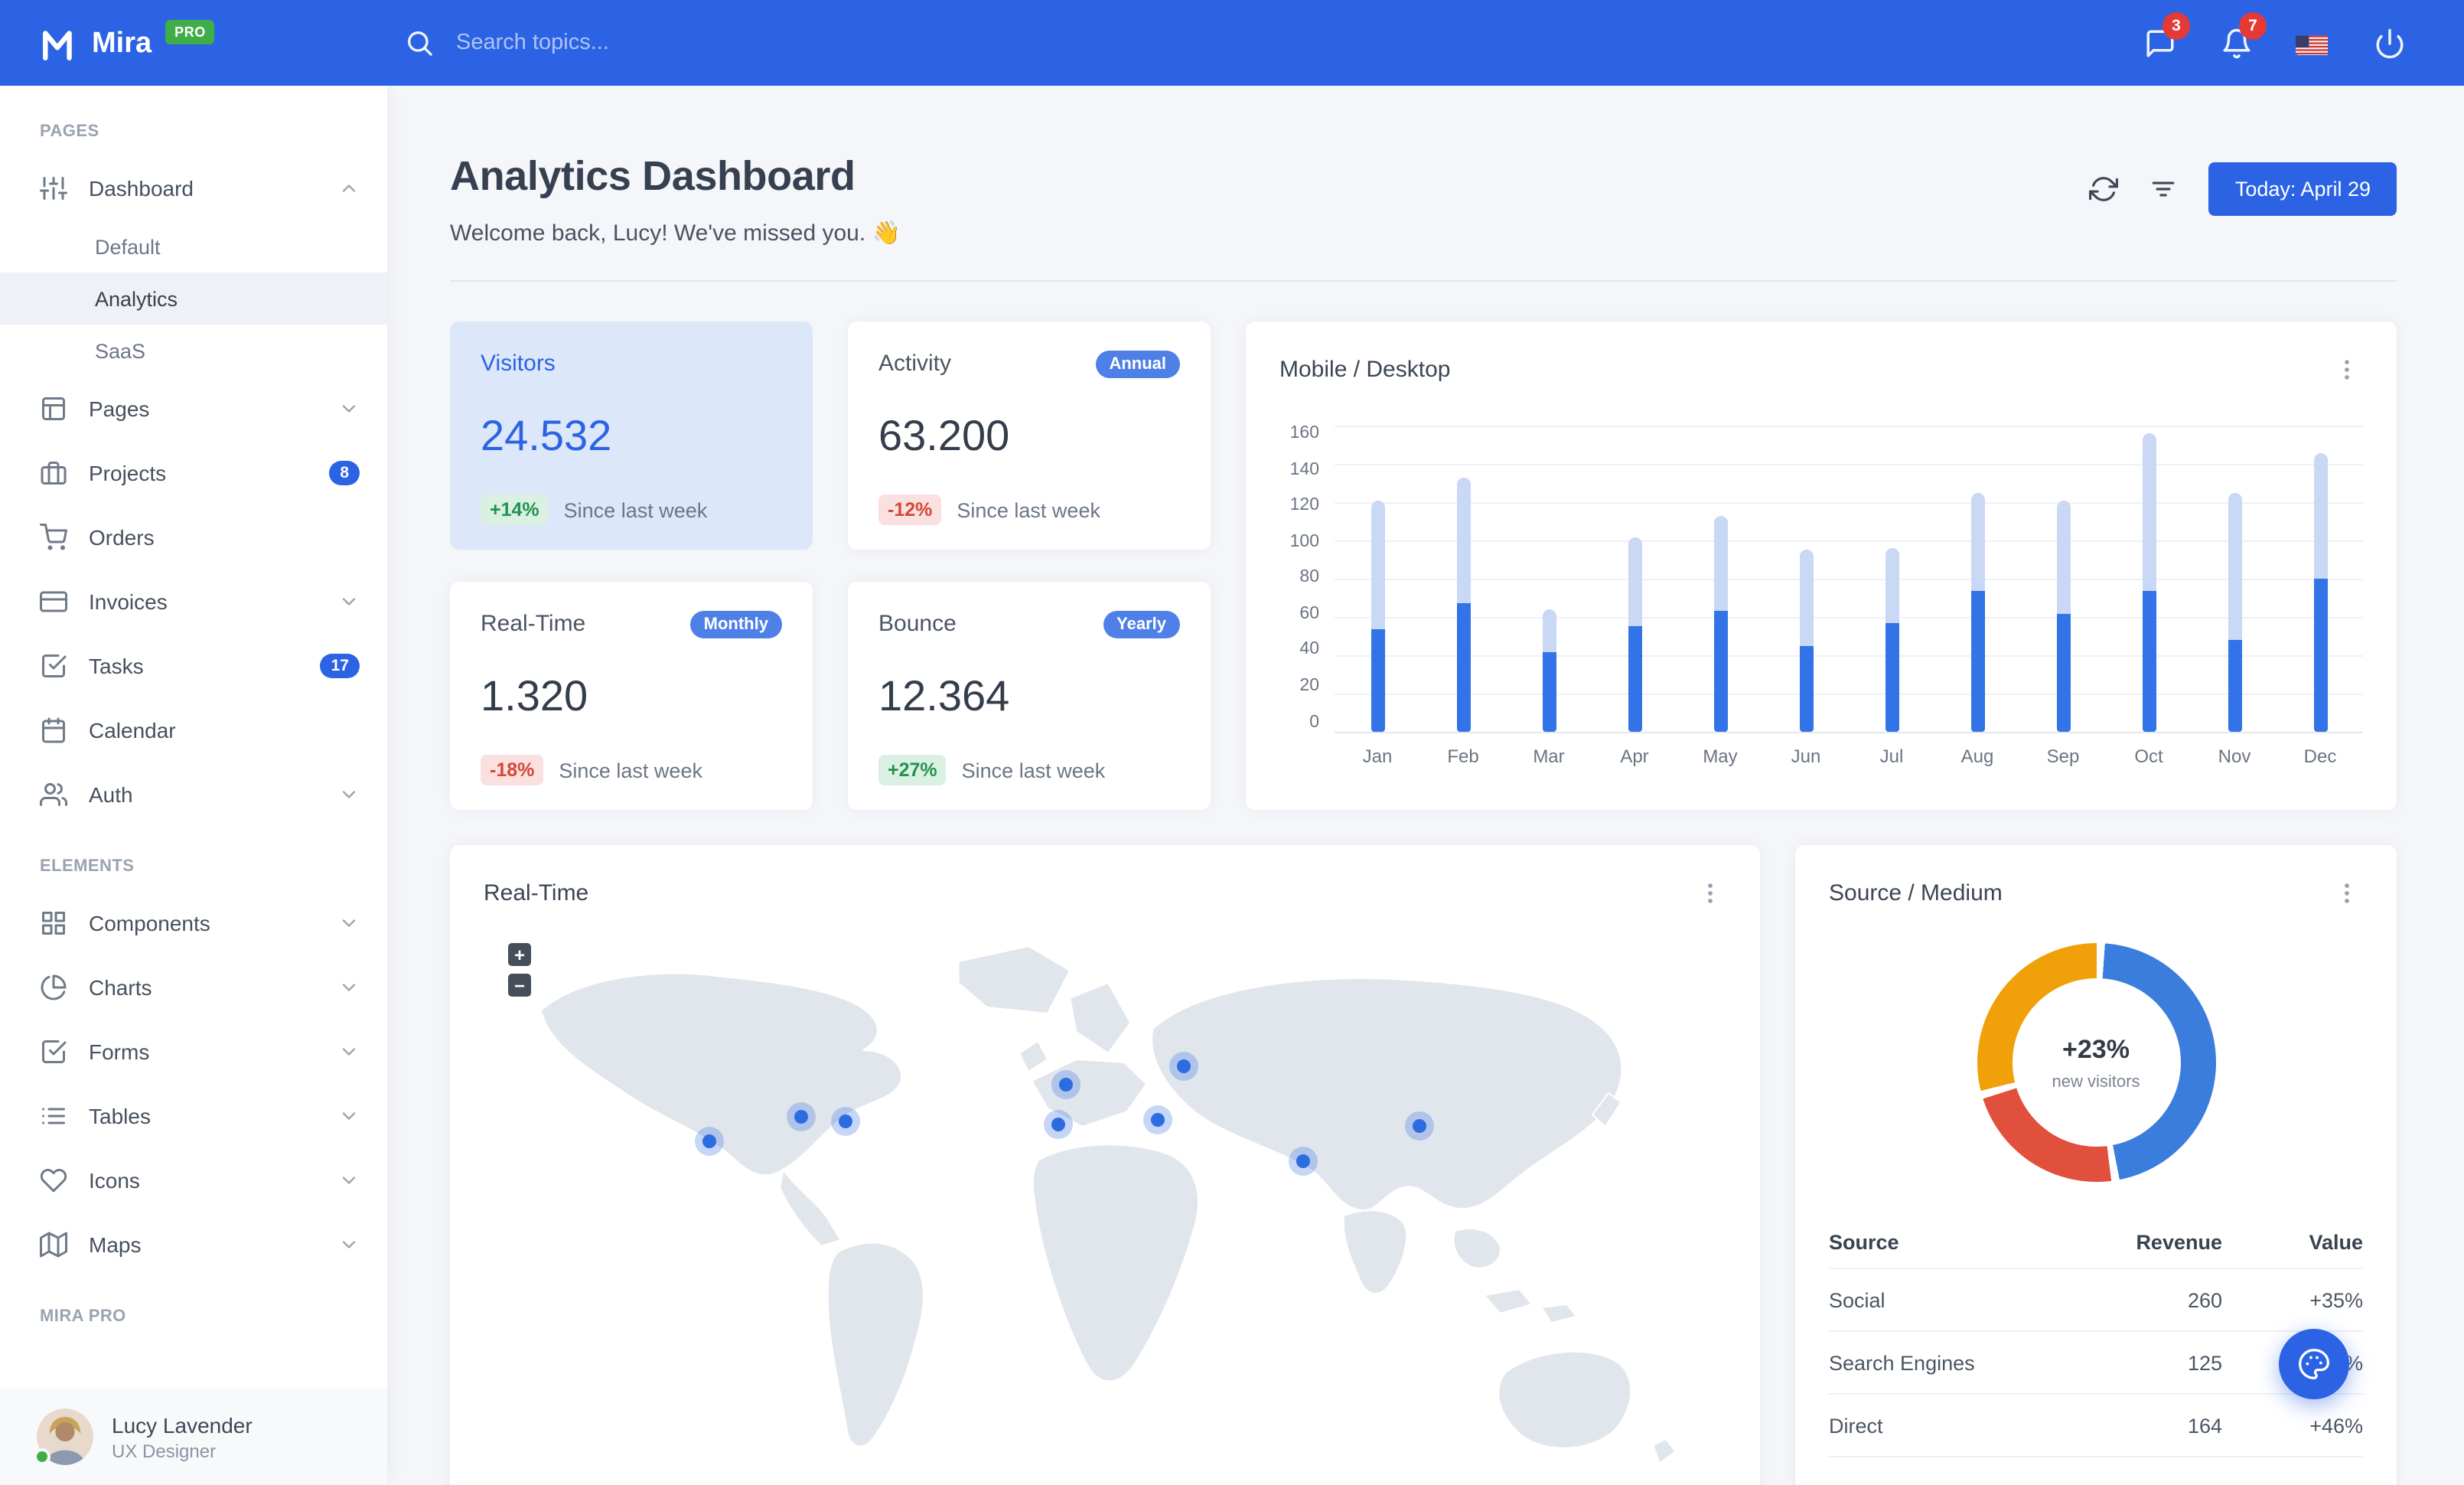 Image resolution: width=2464 pixels, height=1485 pixels. What do you see at coordinates (1721, 757) in the screenshot?
I see `x-axis-label: May` at bounding box center [1721, 757].